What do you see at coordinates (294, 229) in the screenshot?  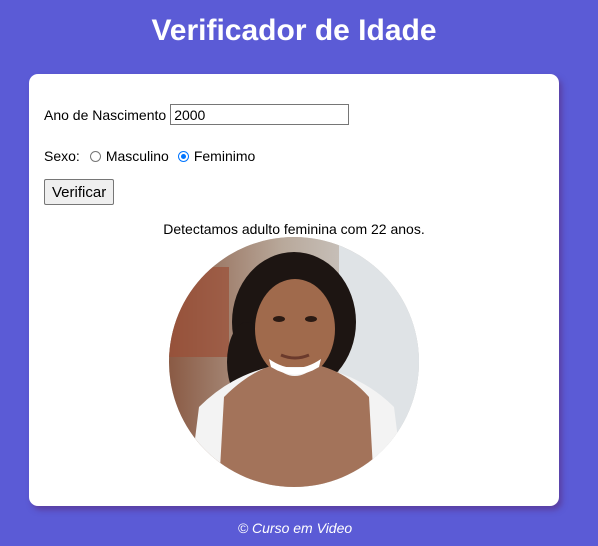 I see `result-message: Detectamos adulto feminina com 22 anos.` at bounding box center [294, 229].